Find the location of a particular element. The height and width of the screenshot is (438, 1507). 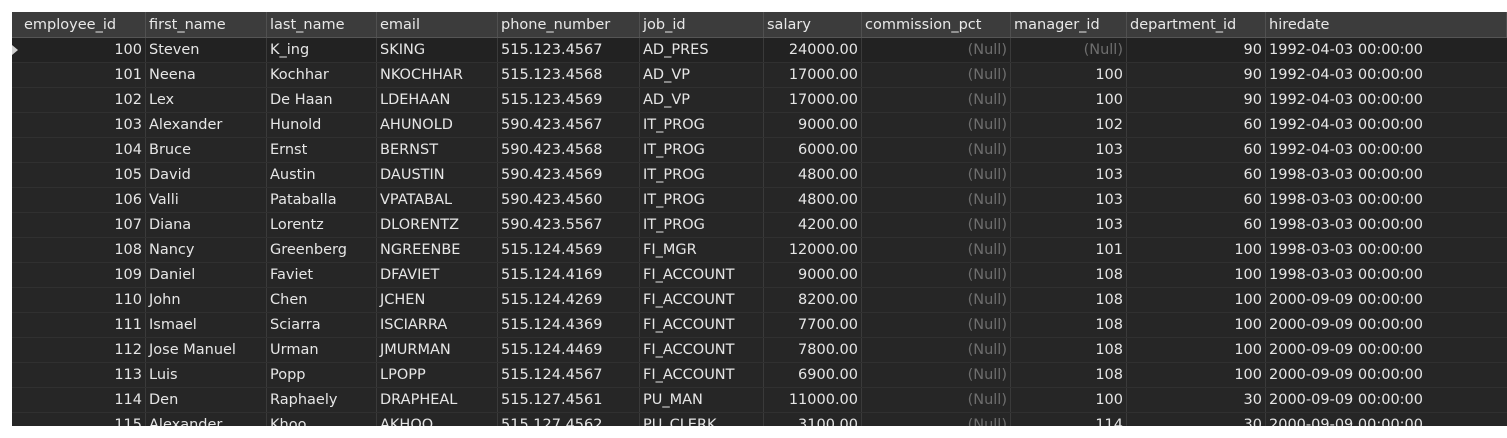

cell-employee-id: 112 is located at coordinates (83, 350).